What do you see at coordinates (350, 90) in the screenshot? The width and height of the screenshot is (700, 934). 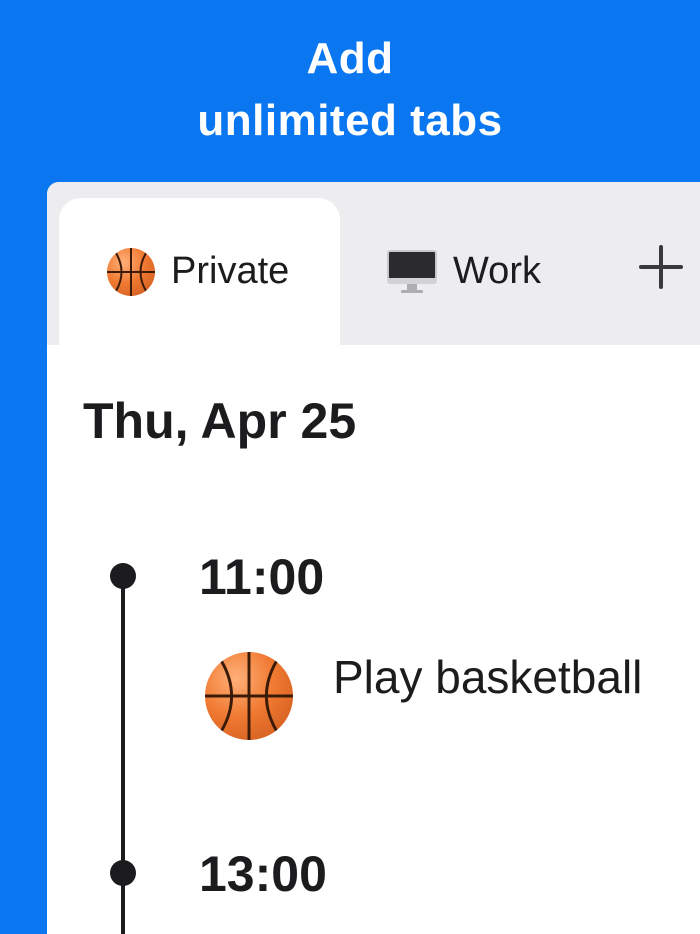 I see `promo-headline: Add unlimited tabs` at bounding box center [350, 90].